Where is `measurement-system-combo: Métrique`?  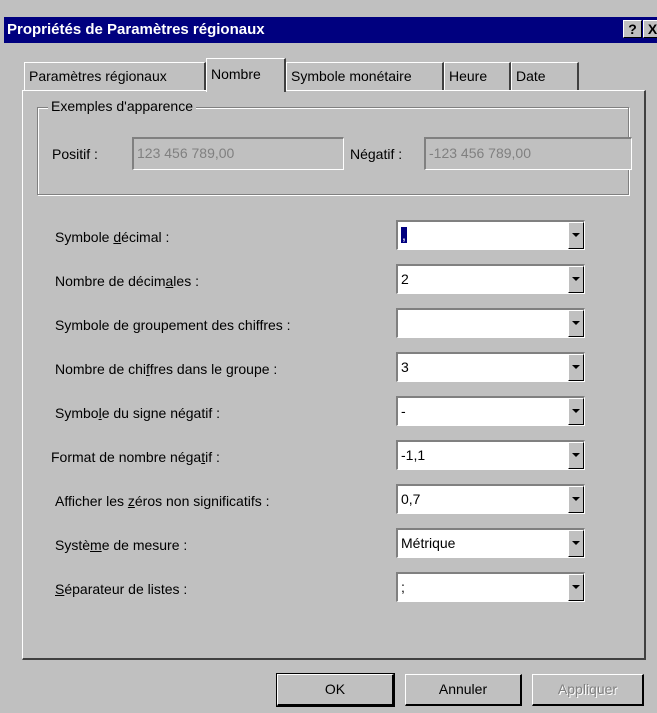 measurement-system-combo: Métrique is located at coordinates (490, 543).